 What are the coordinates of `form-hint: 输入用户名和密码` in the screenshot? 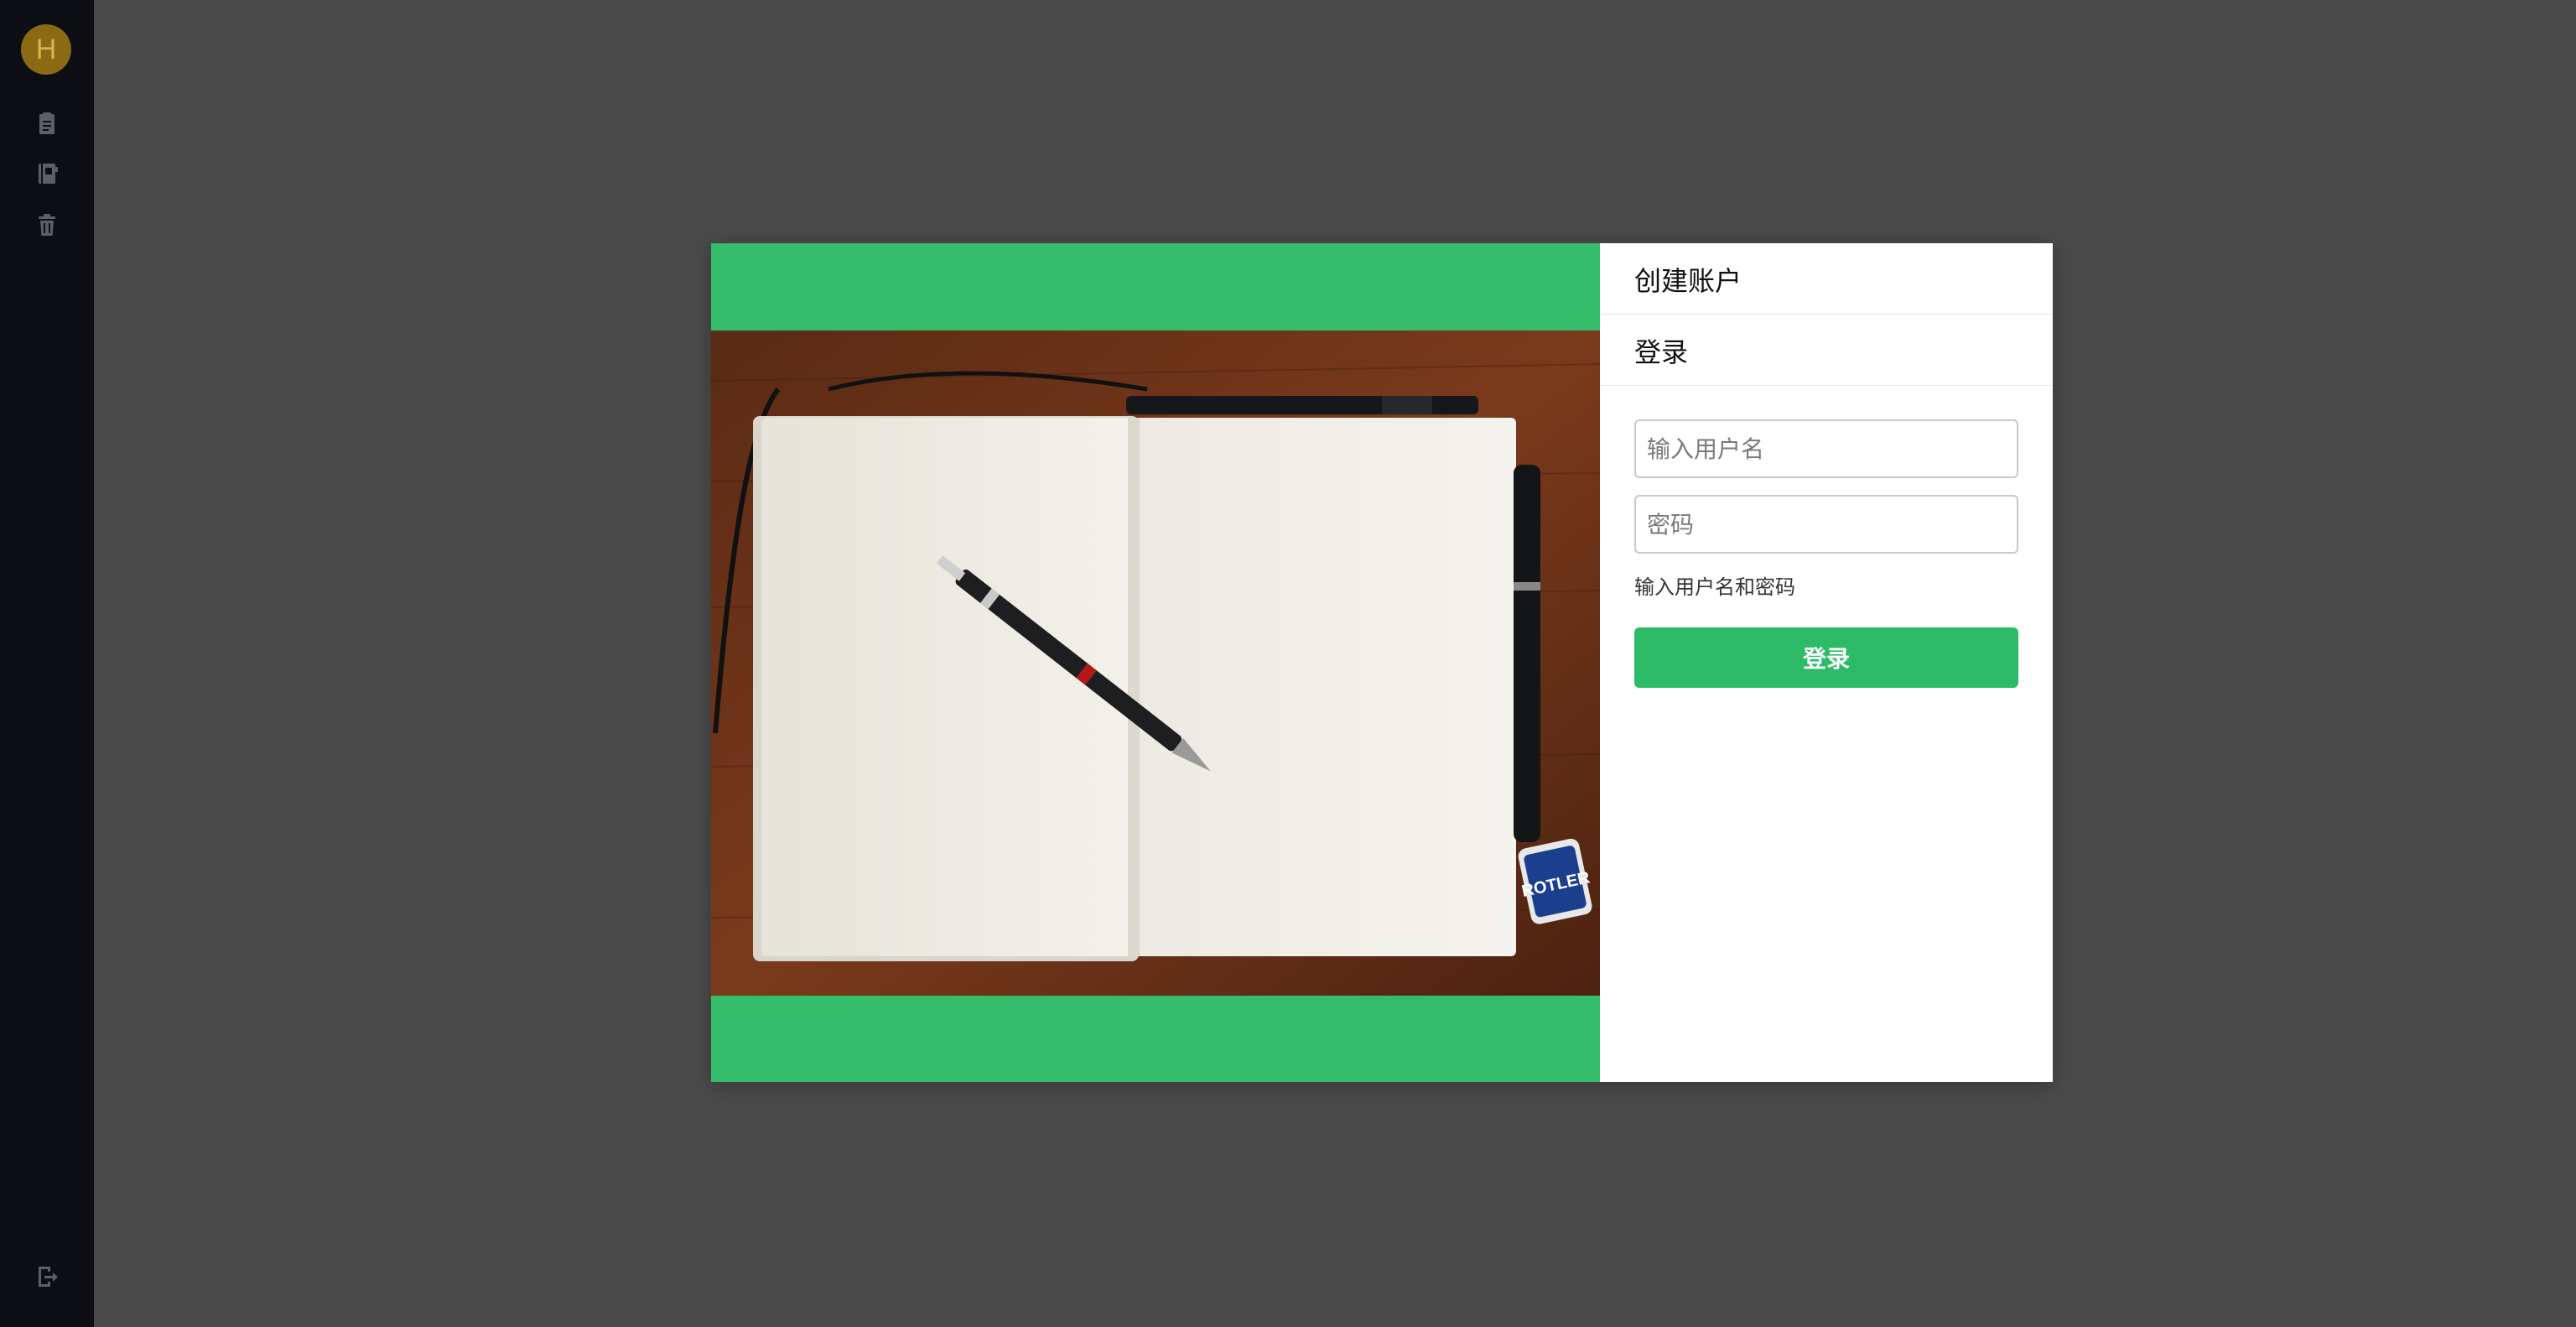 It's located at (1714, 587).